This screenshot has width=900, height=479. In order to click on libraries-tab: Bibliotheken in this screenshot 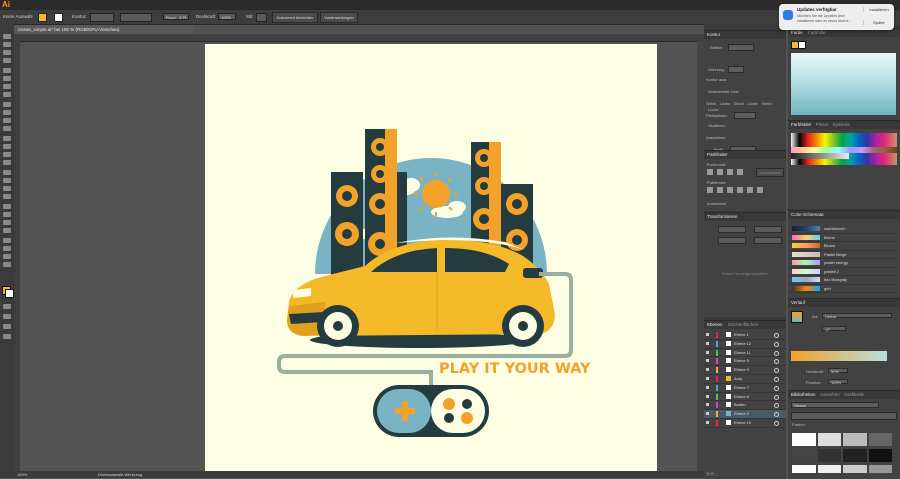, I will do `click(803, 394)`.